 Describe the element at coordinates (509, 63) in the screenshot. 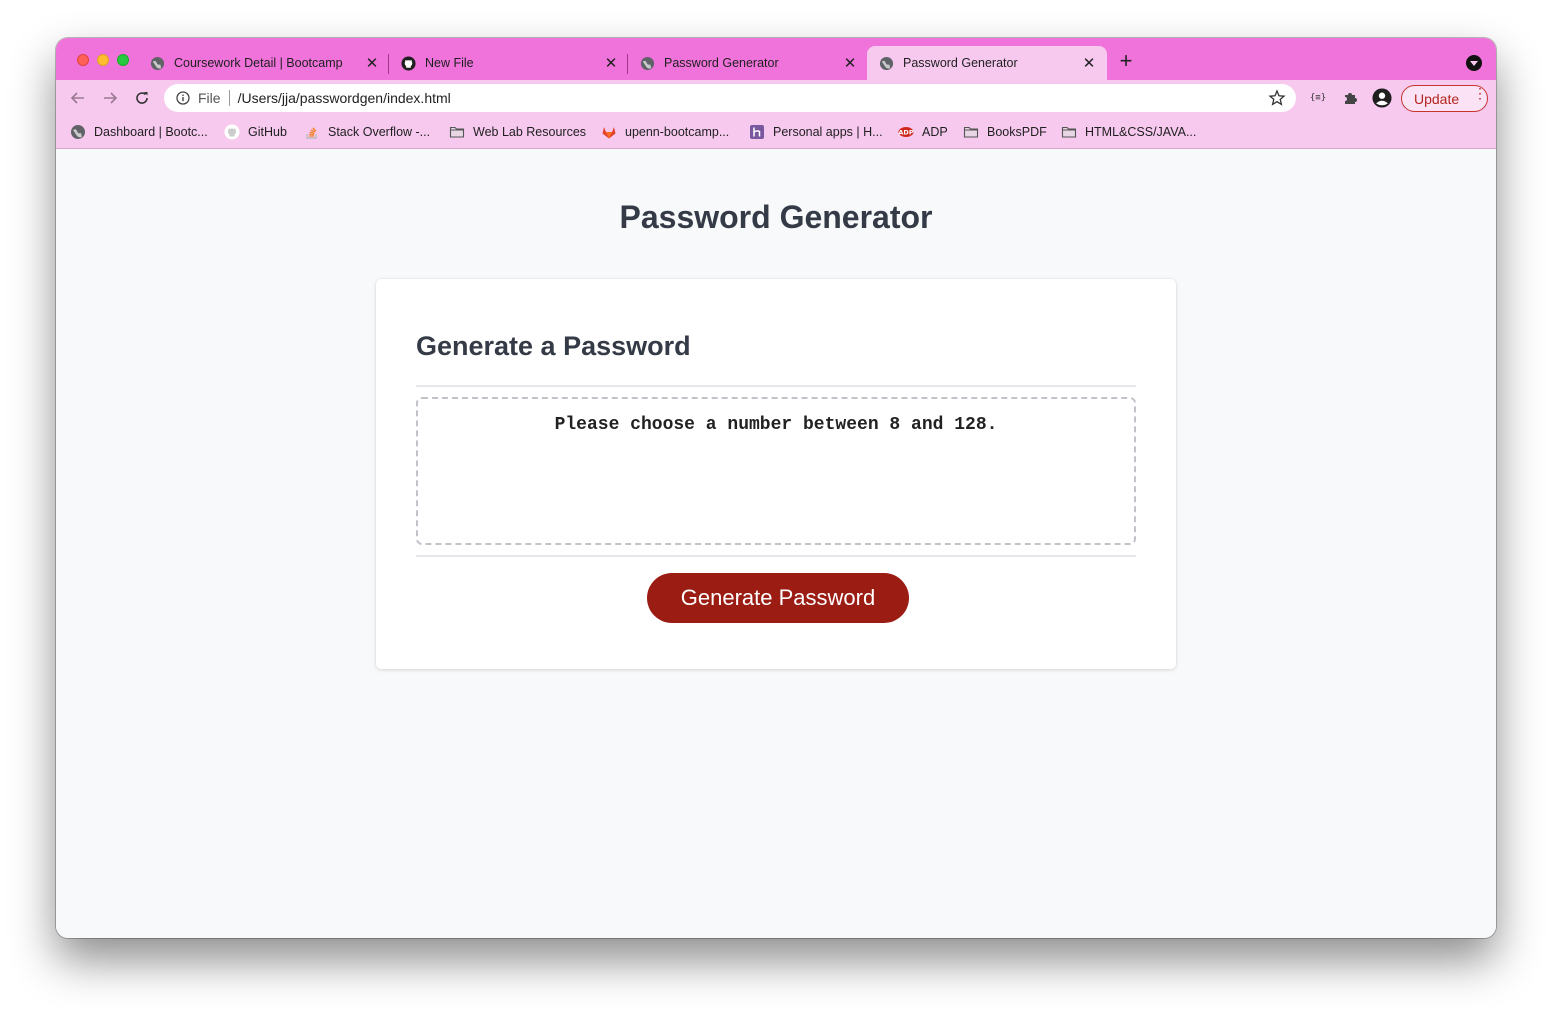

I see `tab-new-file: New File ✕` at that location.